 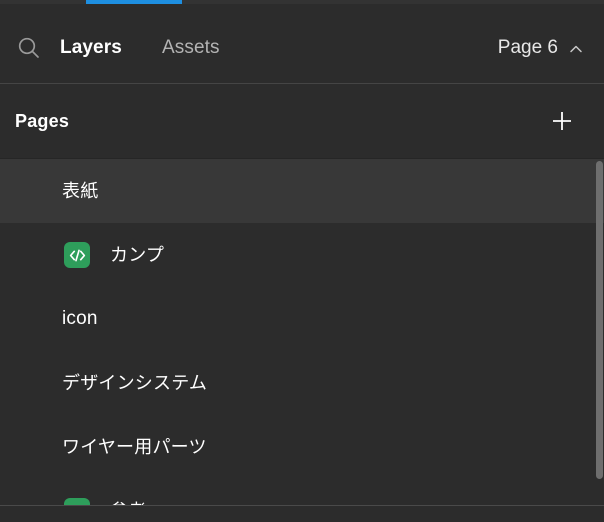 What do you see at coordinates (302, 255) in the screenshot?
I see `list-item: カンプ` at bounding box center [302, 255].